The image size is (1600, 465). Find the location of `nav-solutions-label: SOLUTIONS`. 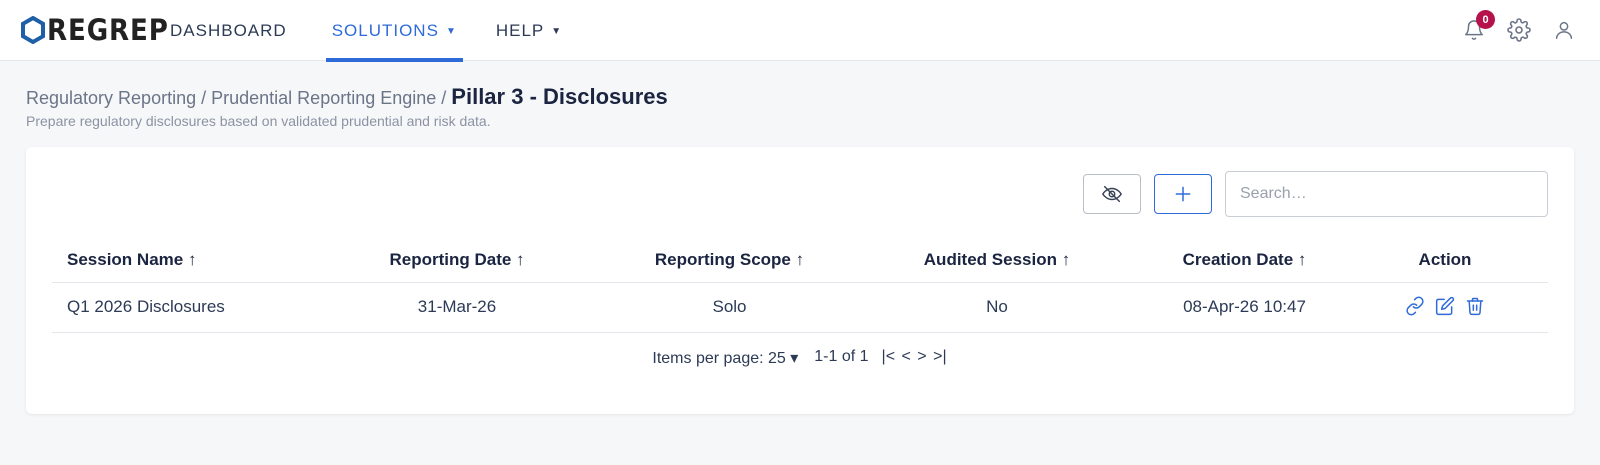

nav-solutions-label: SOLUTIONS is located at coordinates (385, 30).